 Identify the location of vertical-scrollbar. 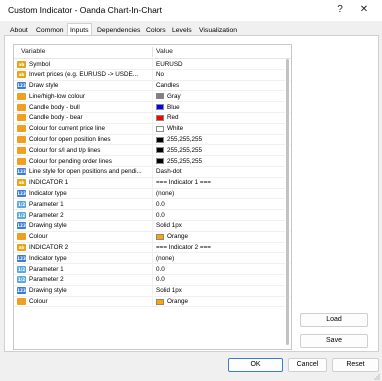
(287, 203).